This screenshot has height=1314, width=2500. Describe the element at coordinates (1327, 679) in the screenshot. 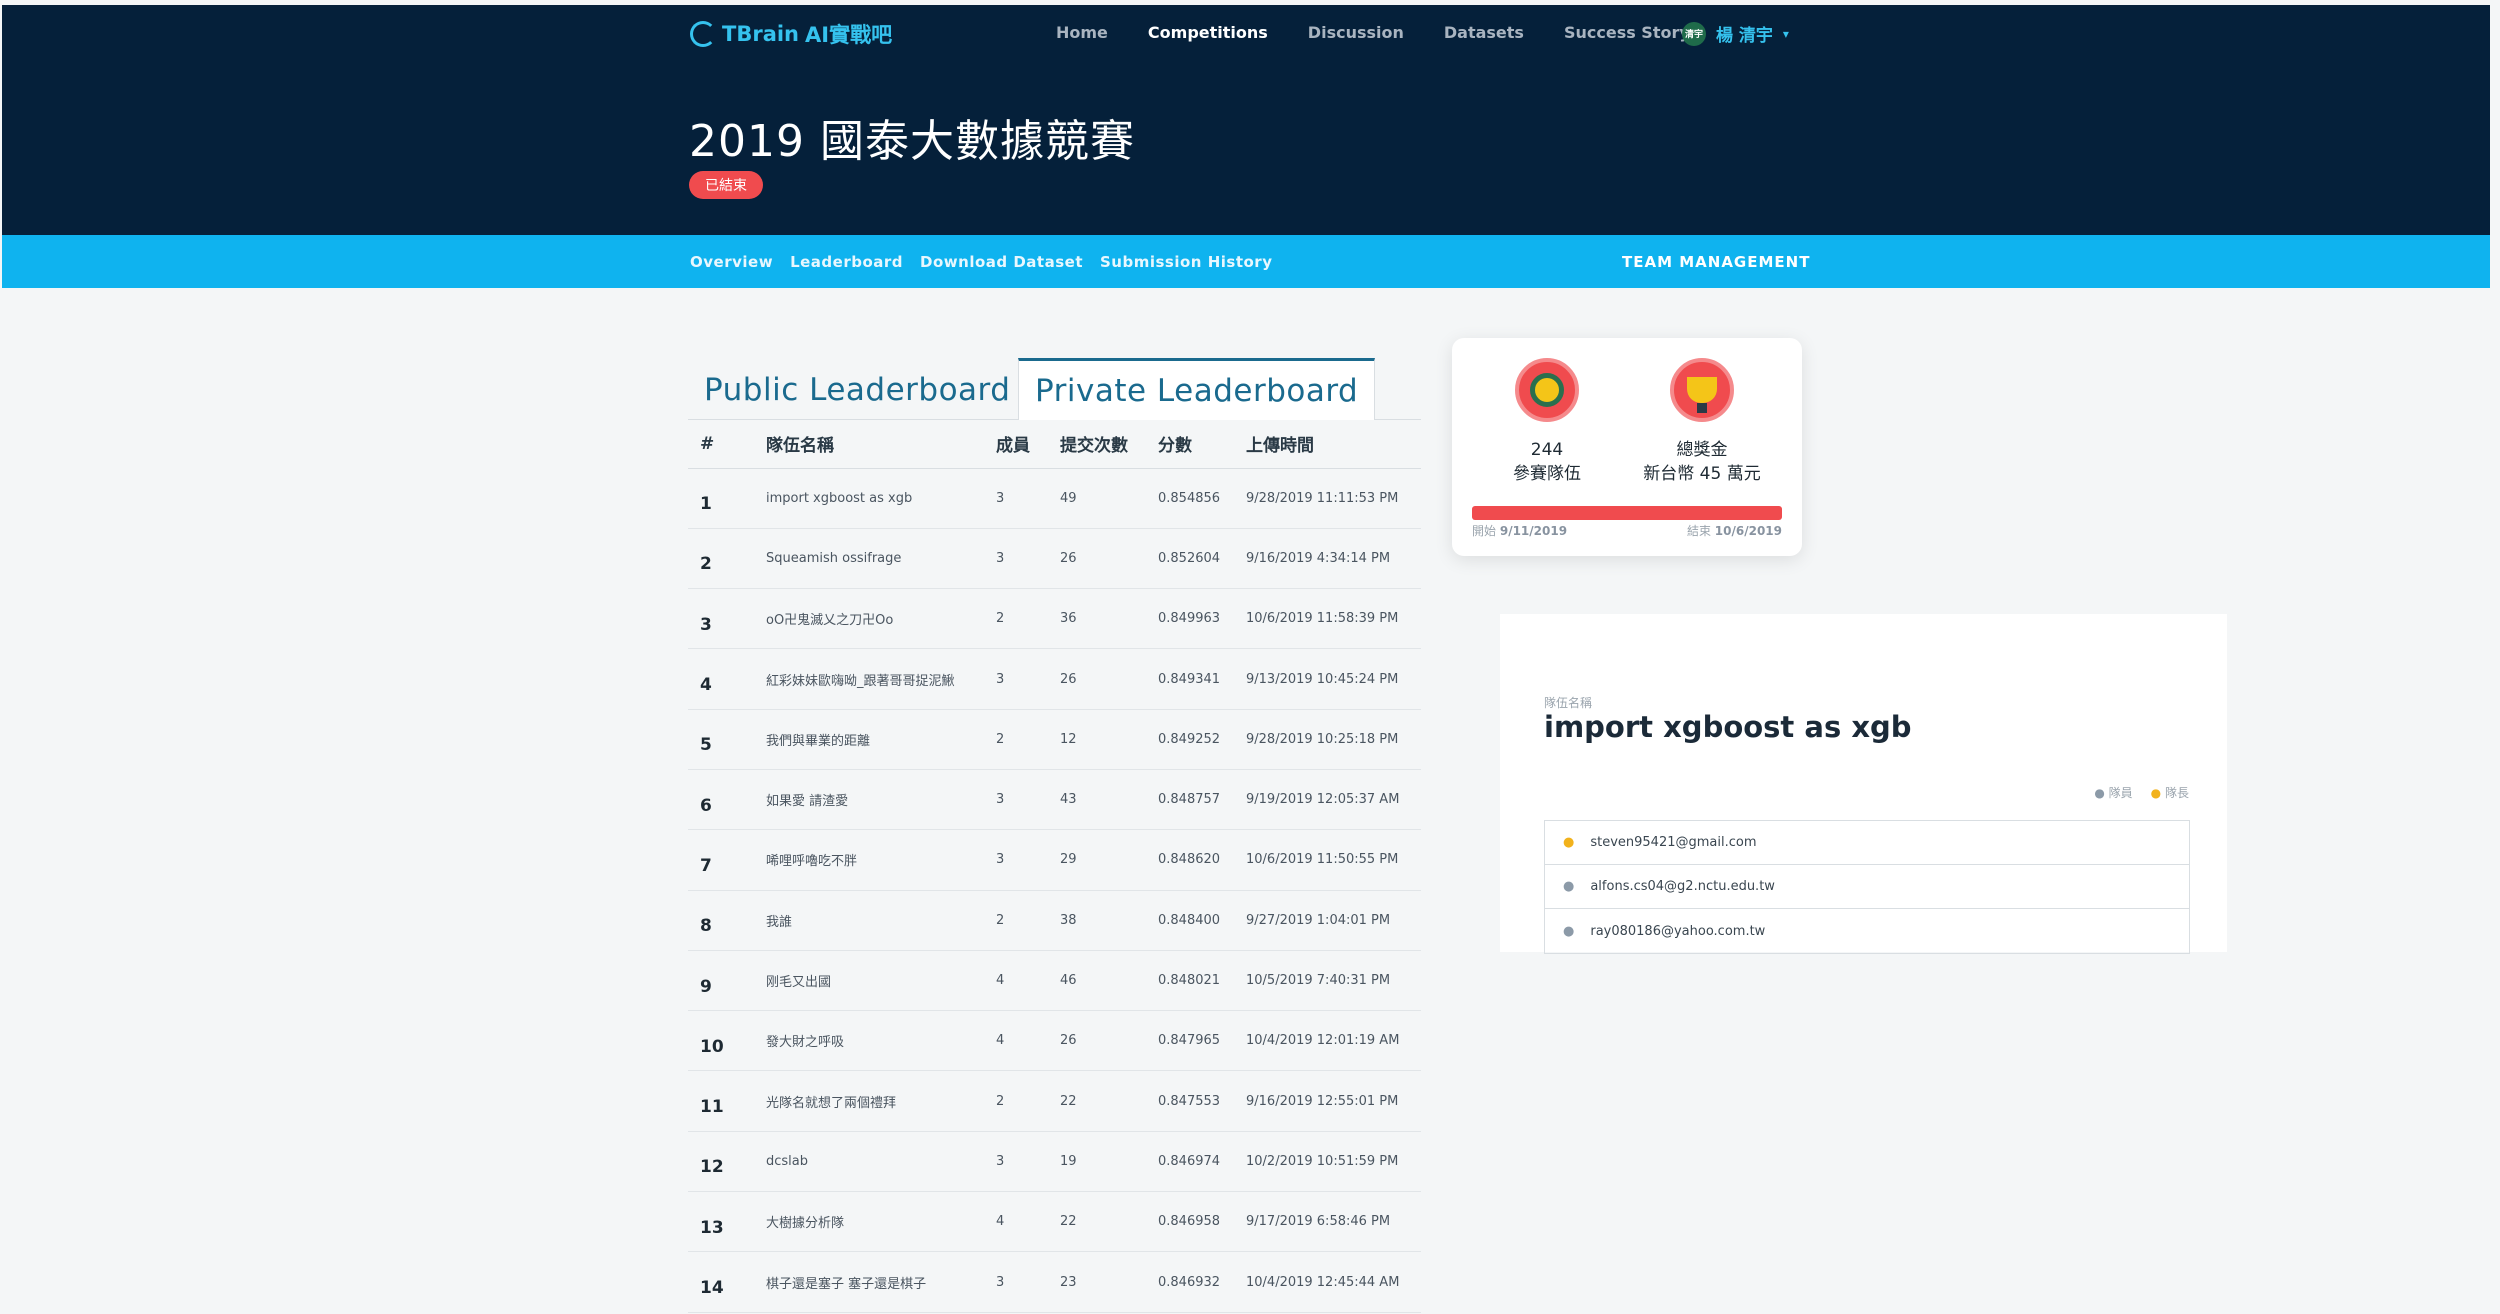

I see `upload-time-cell: 9/13/2019 10:45:24 PM` at that location.